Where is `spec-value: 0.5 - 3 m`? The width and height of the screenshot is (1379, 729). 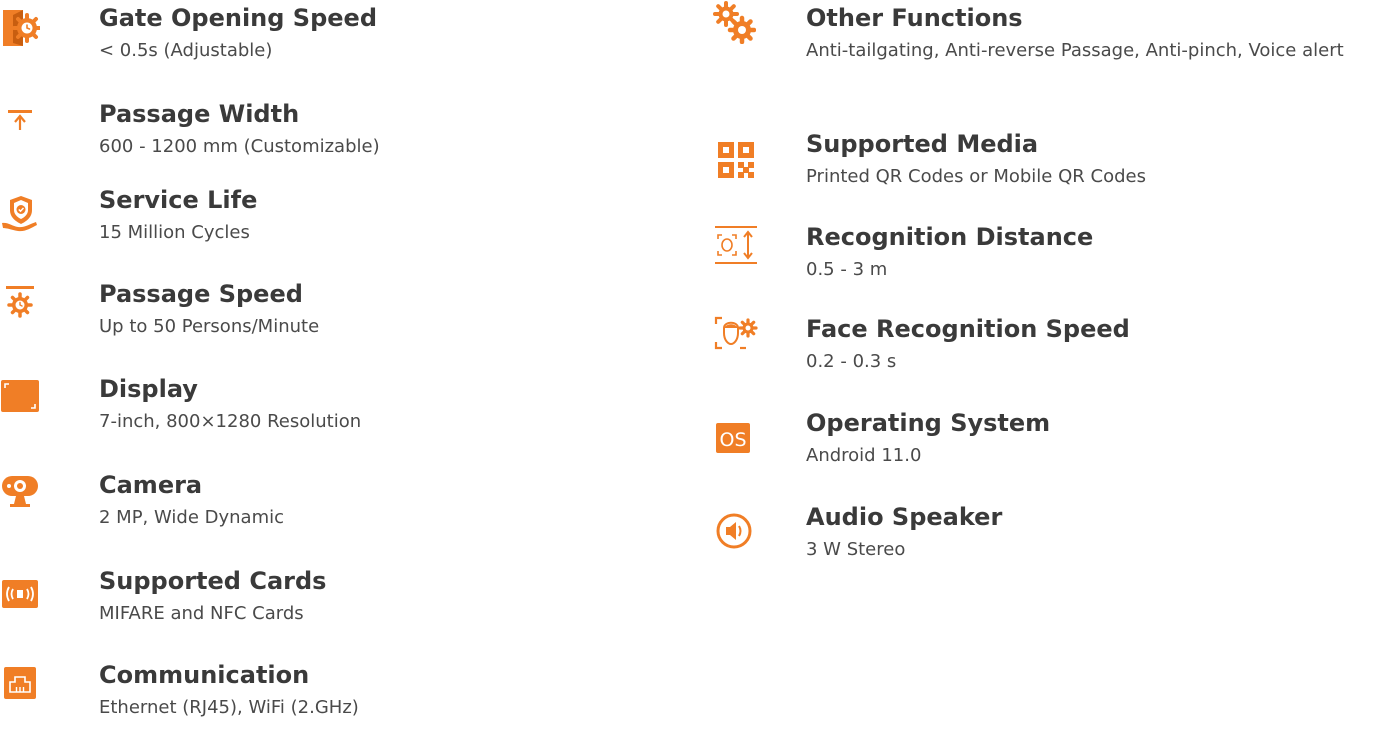 spec-value: 0.5 - 3 m is located at coordinates (847, 269).